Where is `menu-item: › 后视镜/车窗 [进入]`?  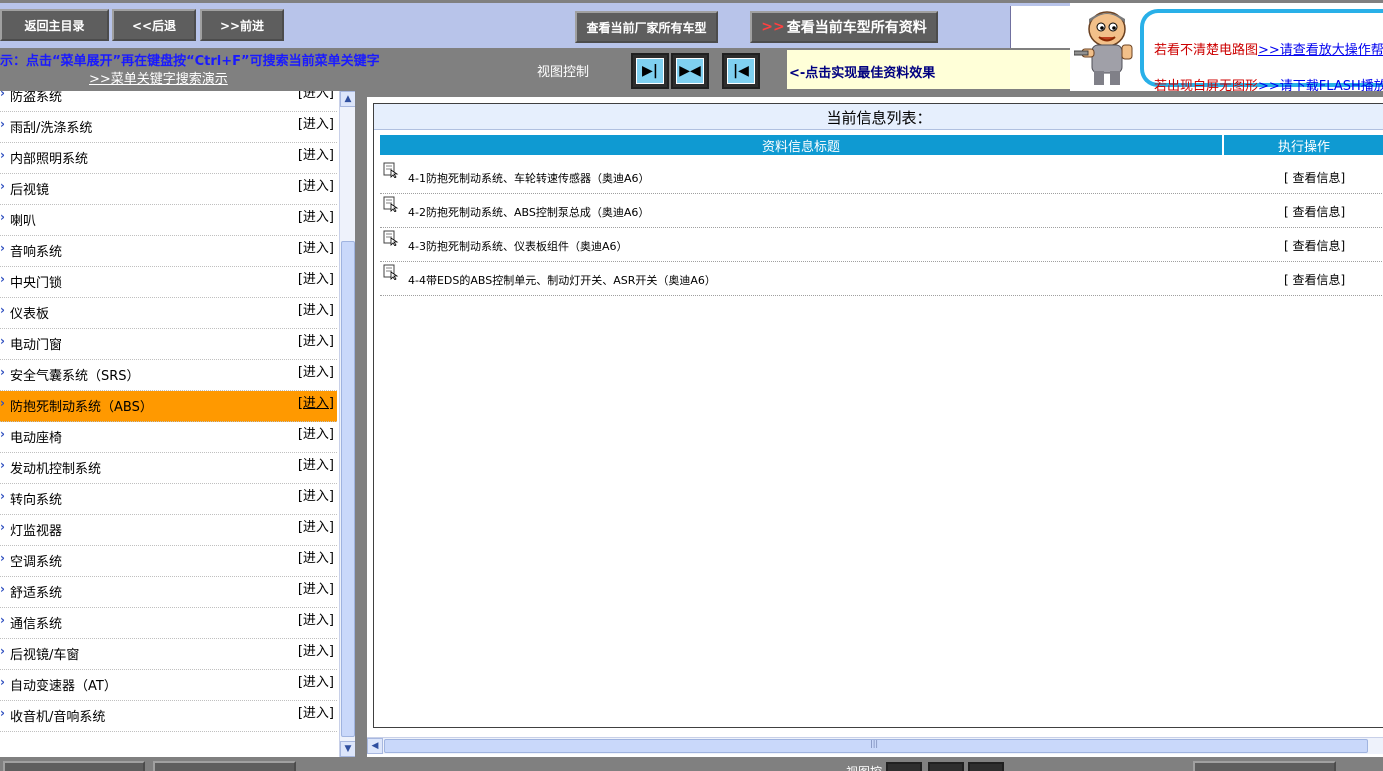
menu-item: › 后视镜/车窗 [进入] is located at coordinates (168, 654).